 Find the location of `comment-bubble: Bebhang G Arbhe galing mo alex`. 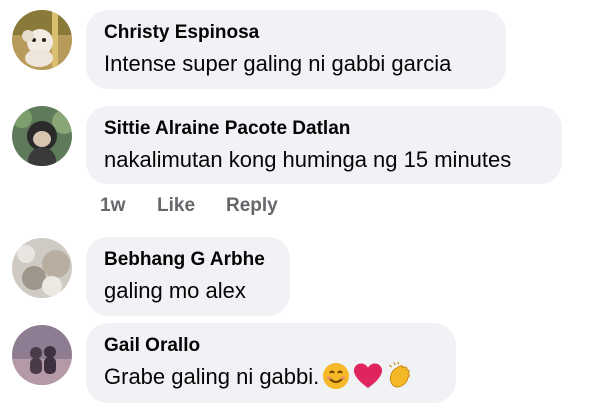

comment-bubble: Bebhang G Arbhe galing mo alex is located at coordinates (188, 276).